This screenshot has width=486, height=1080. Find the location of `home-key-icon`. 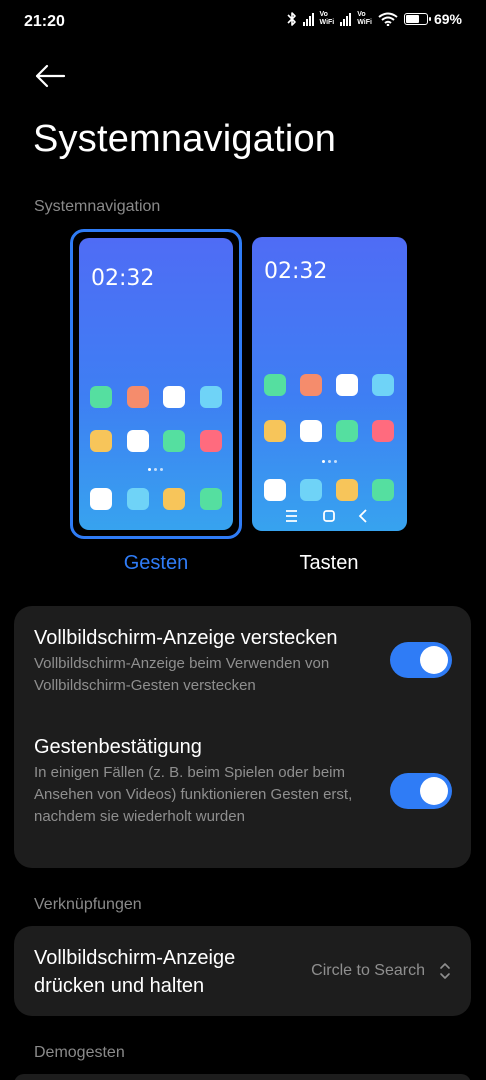

home-key-icon is located at coordinates (329, 516).